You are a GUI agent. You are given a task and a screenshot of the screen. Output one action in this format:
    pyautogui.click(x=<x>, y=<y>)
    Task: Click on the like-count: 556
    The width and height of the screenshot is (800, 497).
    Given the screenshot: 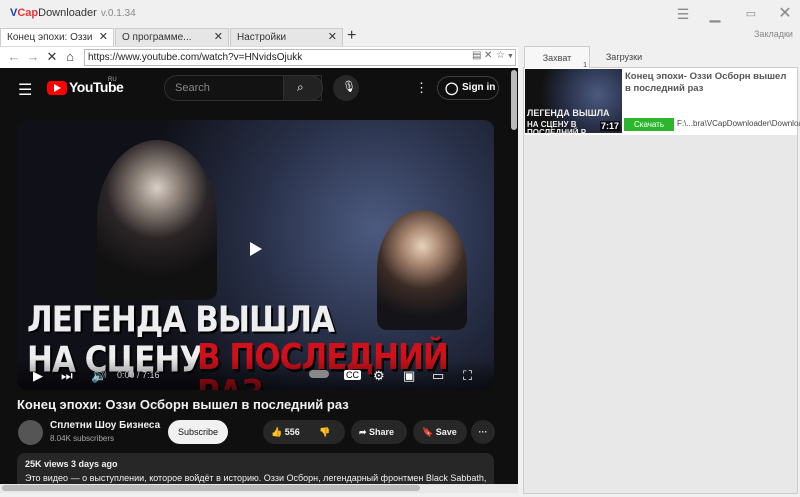 What is the action you would take?
    pyautogui.click(x=292, y=432)
    